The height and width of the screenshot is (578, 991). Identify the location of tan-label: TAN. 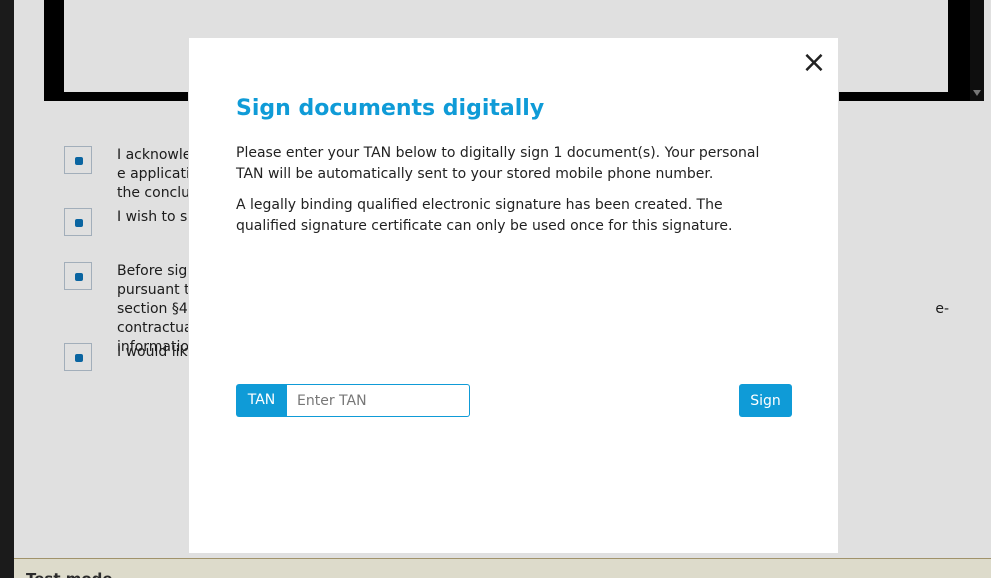
(261, 400).